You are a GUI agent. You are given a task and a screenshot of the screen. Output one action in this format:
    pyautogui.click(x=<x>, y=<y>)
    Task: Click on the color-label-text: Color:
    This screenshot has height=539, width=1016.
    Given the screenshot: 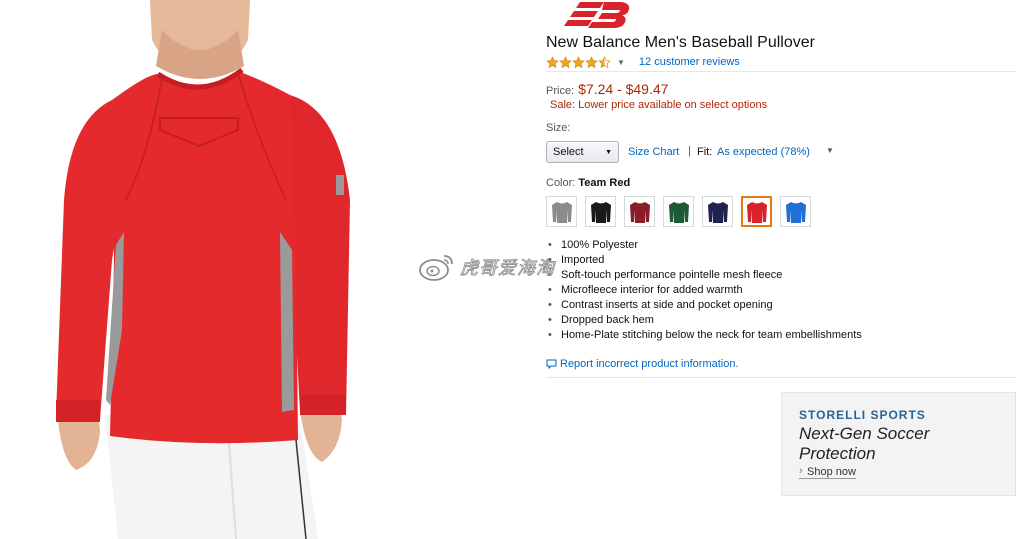 What is the action you would take?
    pyautogui.click(x=561, y=183)
    